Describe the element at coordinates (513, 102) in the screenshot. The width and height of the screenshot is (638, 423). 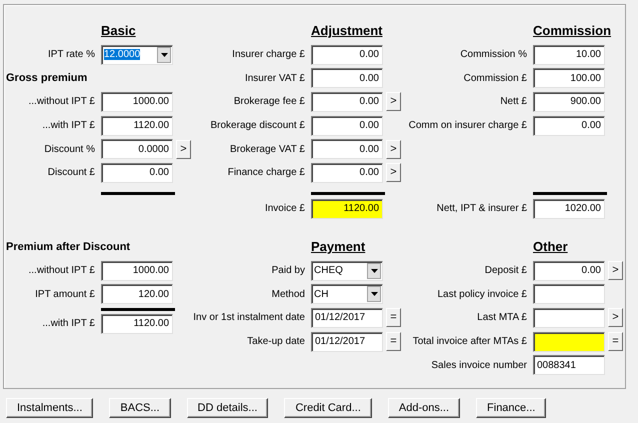
I see `field-label: Nett £` at that location.